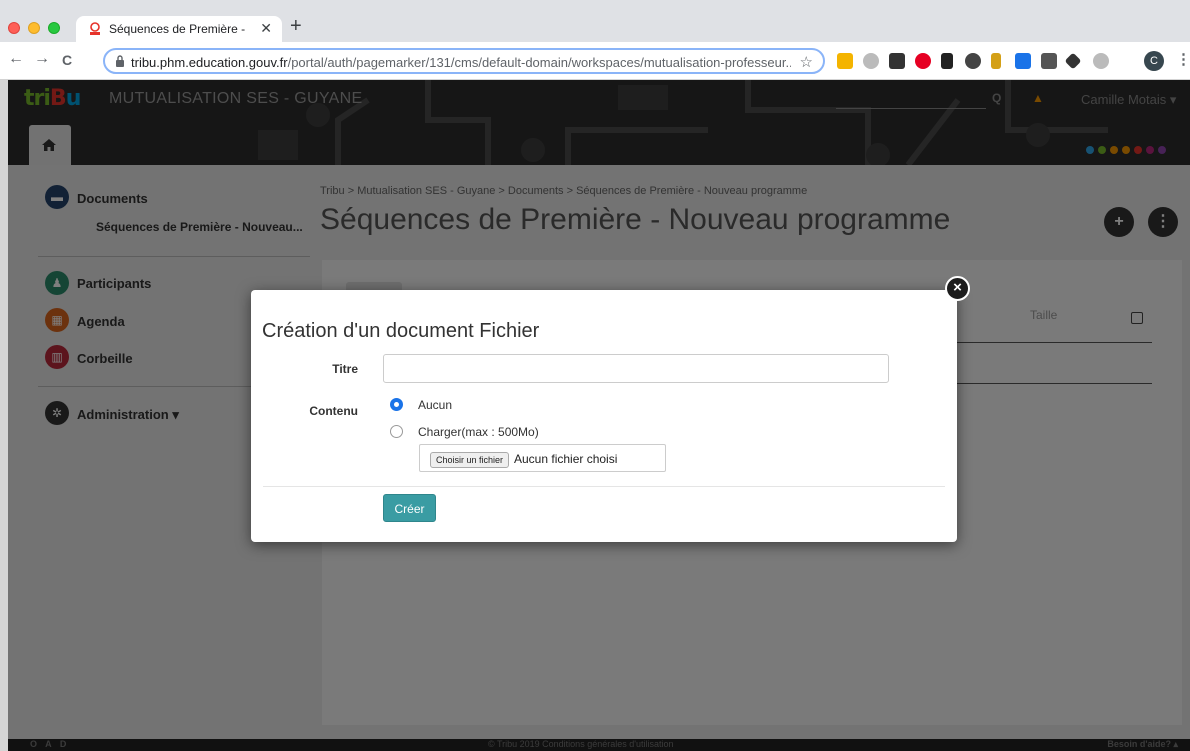 Image resolution: width=1190 pixels, height=751 pixels. I want to click on browser-menu-icon: ⋮, so click(1183, 59).